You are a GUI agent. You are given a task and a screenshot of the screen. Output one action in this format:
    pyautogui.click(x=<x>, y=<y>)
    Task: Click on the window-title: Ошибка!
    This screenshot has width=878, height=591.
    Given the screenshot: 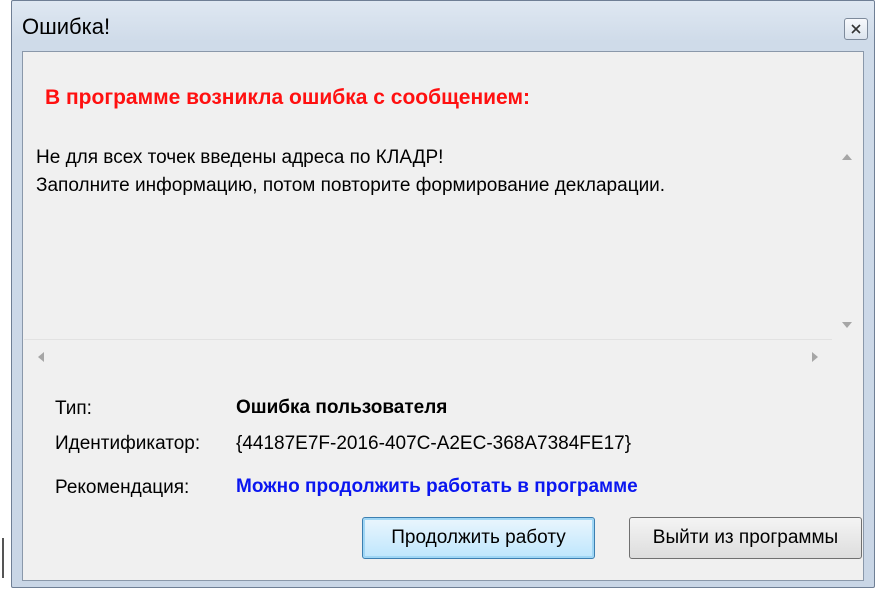 What is the action you would take?
    pyautogui.click(x=66, y=26)
    